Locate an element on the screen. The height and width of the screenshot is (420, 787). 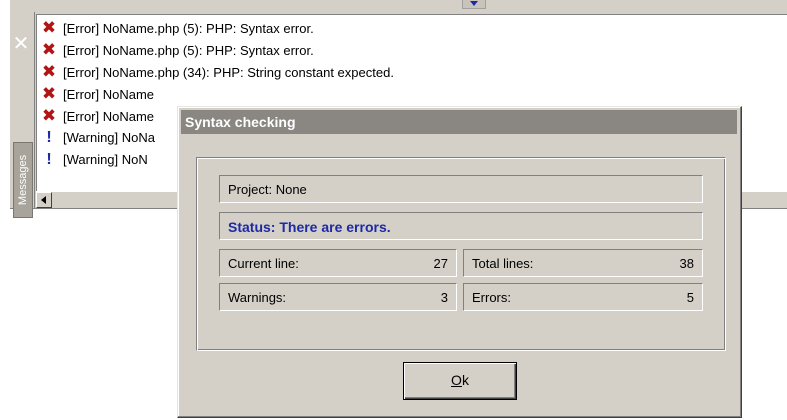
errors-label: Errors: is located at coordinates (491, 297).